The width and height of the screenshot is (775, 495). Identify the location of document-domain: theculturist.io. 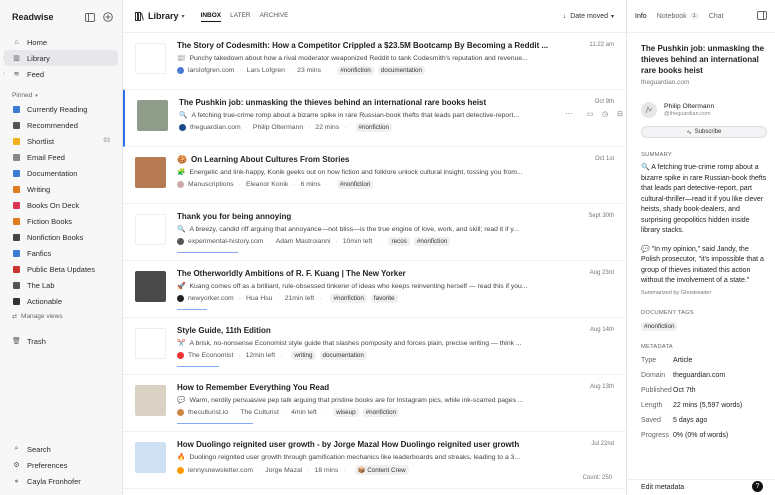
(208, 412).